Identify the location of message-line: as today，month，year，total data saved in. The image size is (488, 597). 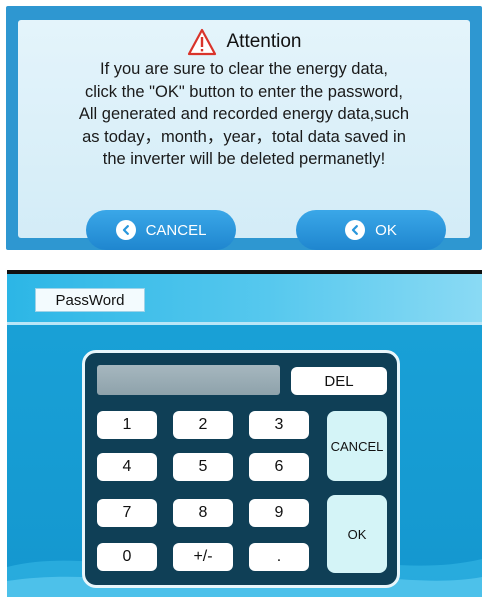
(244, 136).